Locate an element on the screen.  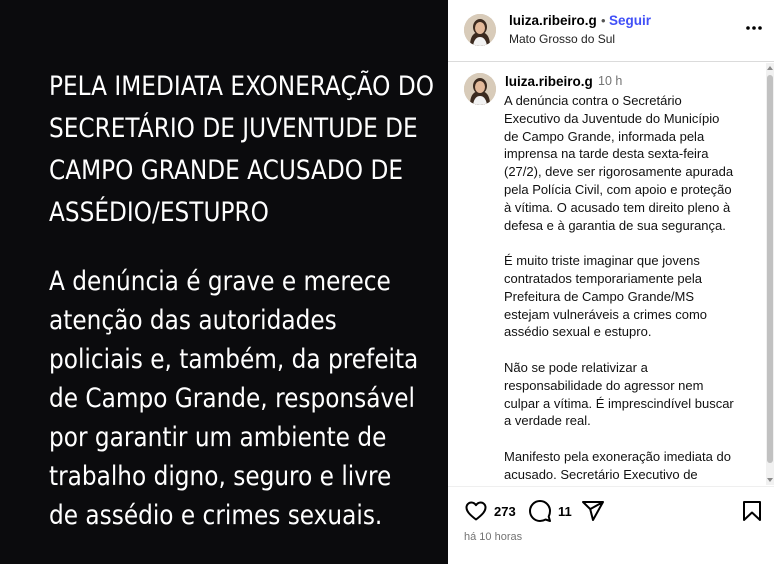
headline-line: ASSÉDIO/ESTUPRO is located at coordinates (159, 212).